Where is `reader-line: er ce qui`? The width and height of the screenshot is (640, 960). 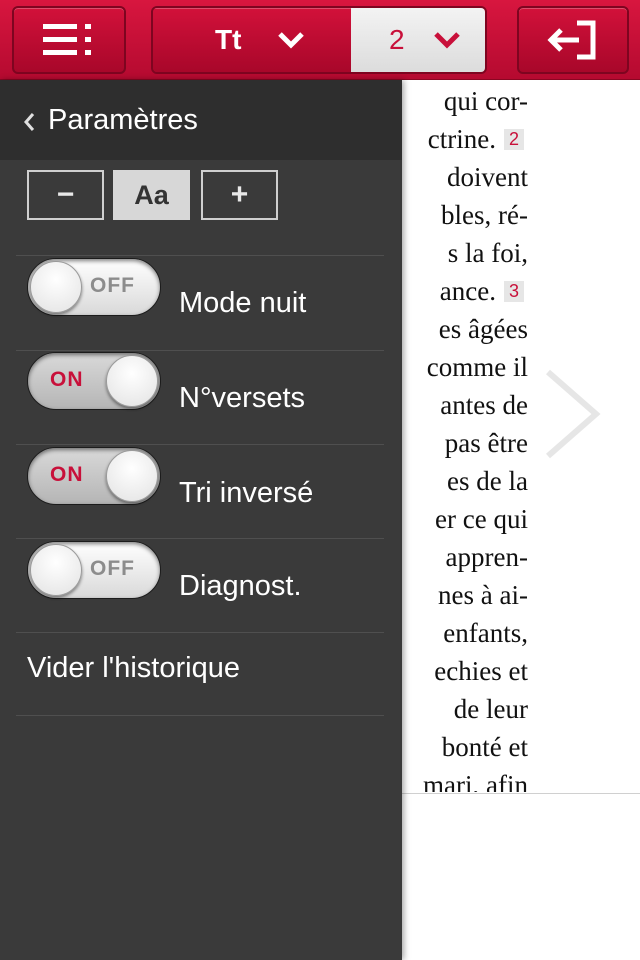
reader-line: er ce qui is located at coordinates (481, 519).